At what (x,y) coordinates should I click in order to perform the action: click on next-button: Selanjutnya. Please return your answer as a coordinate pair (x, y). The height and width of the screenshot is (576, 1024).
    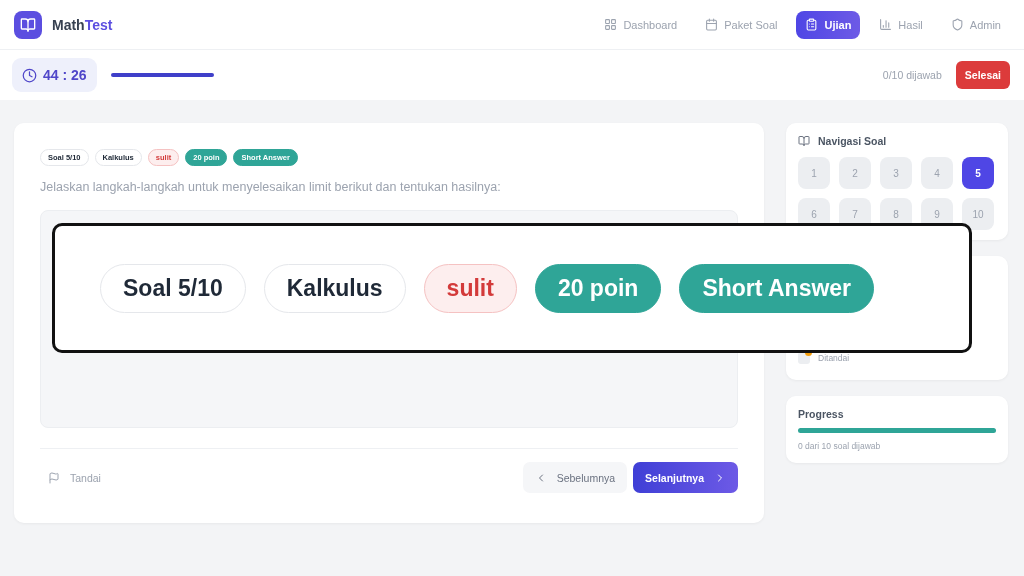
    Looking at the image, I should click on (685, 477).